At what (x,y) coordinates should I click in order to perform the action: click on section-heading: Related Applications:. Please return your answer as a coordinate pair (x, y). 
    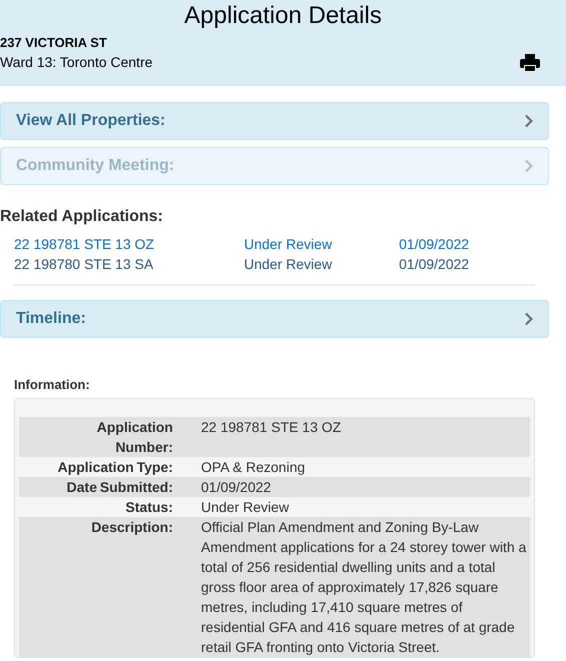
    Looking at the image, I should click on (82, 217).